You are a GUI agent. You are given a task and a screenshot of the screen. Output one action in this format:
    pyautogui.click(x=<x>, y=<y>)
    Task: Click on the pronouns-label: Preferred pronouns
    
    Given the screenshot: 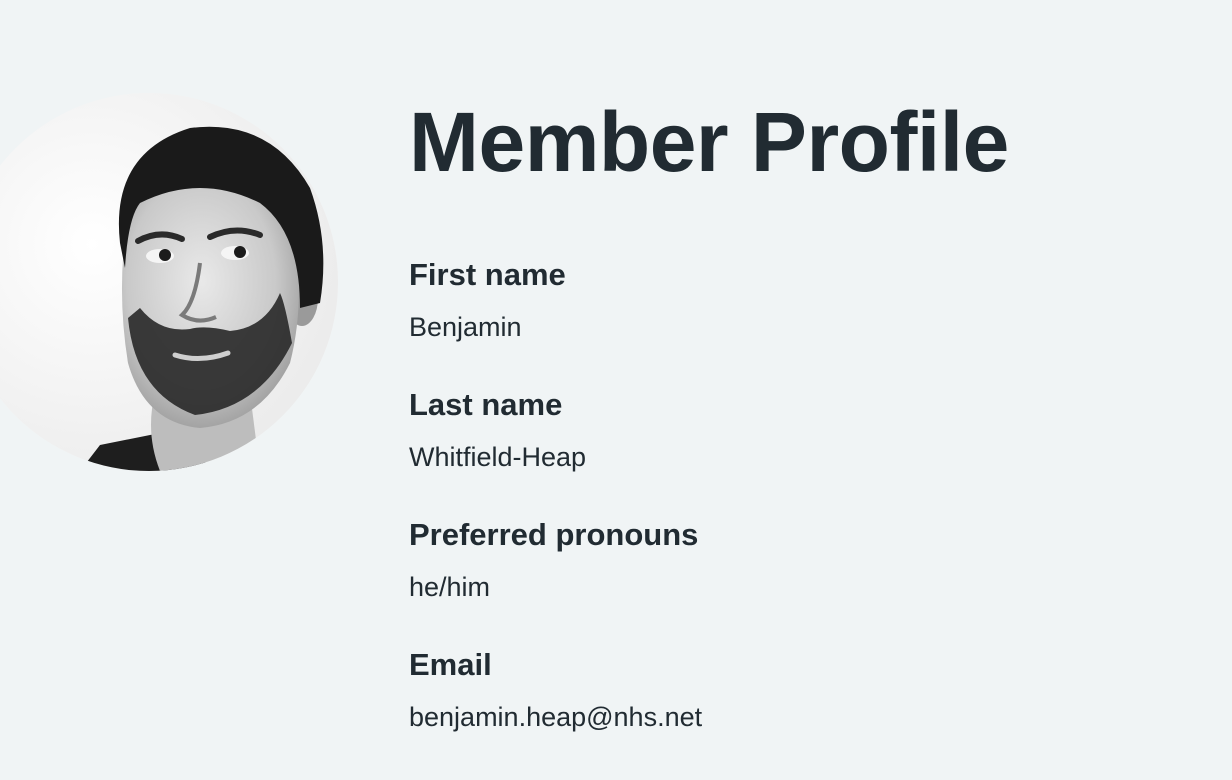 What is the action you would take?
    pyautogui.click(x=554, y=534)
    